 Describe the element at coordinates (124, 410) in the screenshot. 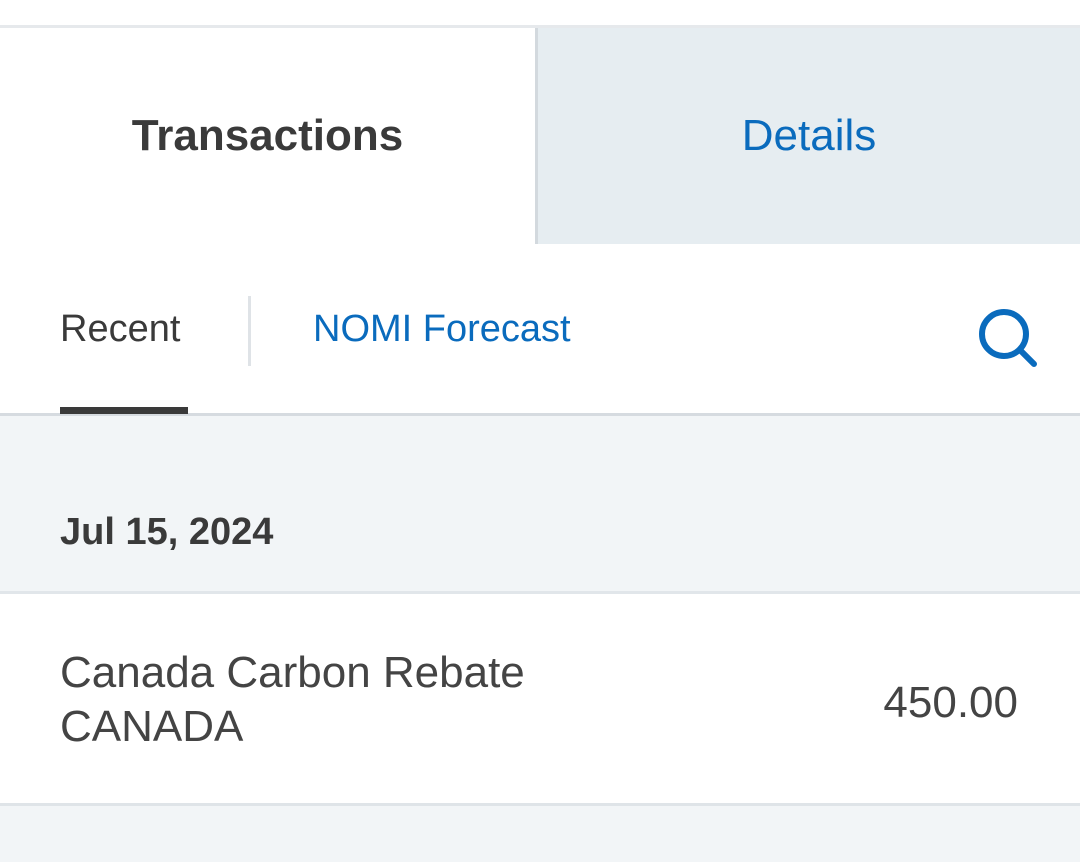

I see `active-subtab-indicator` at that location.